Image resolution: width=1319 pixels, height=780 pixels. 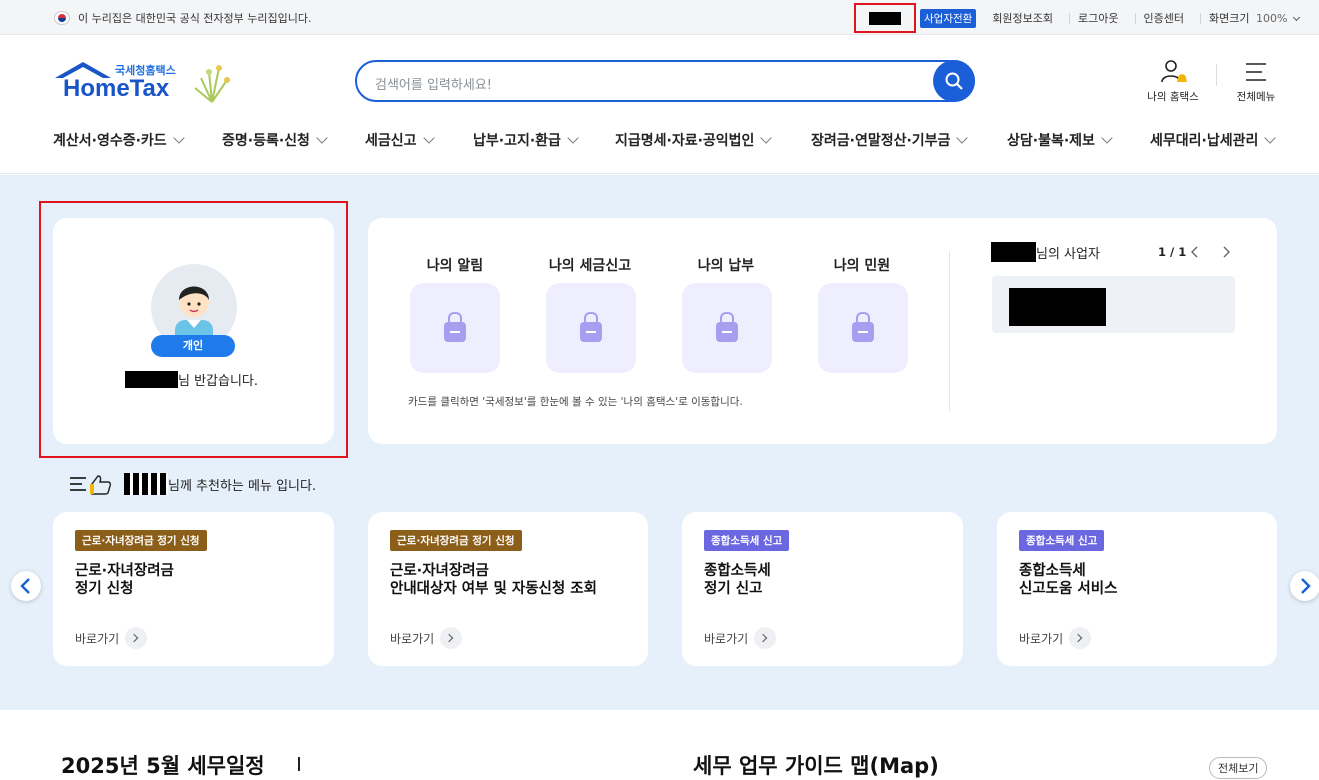 What do you see at coordinates (1238, 768) in the screenshot?
I see `view-all-button: 전체보기` at bounding box center [1238, 768].